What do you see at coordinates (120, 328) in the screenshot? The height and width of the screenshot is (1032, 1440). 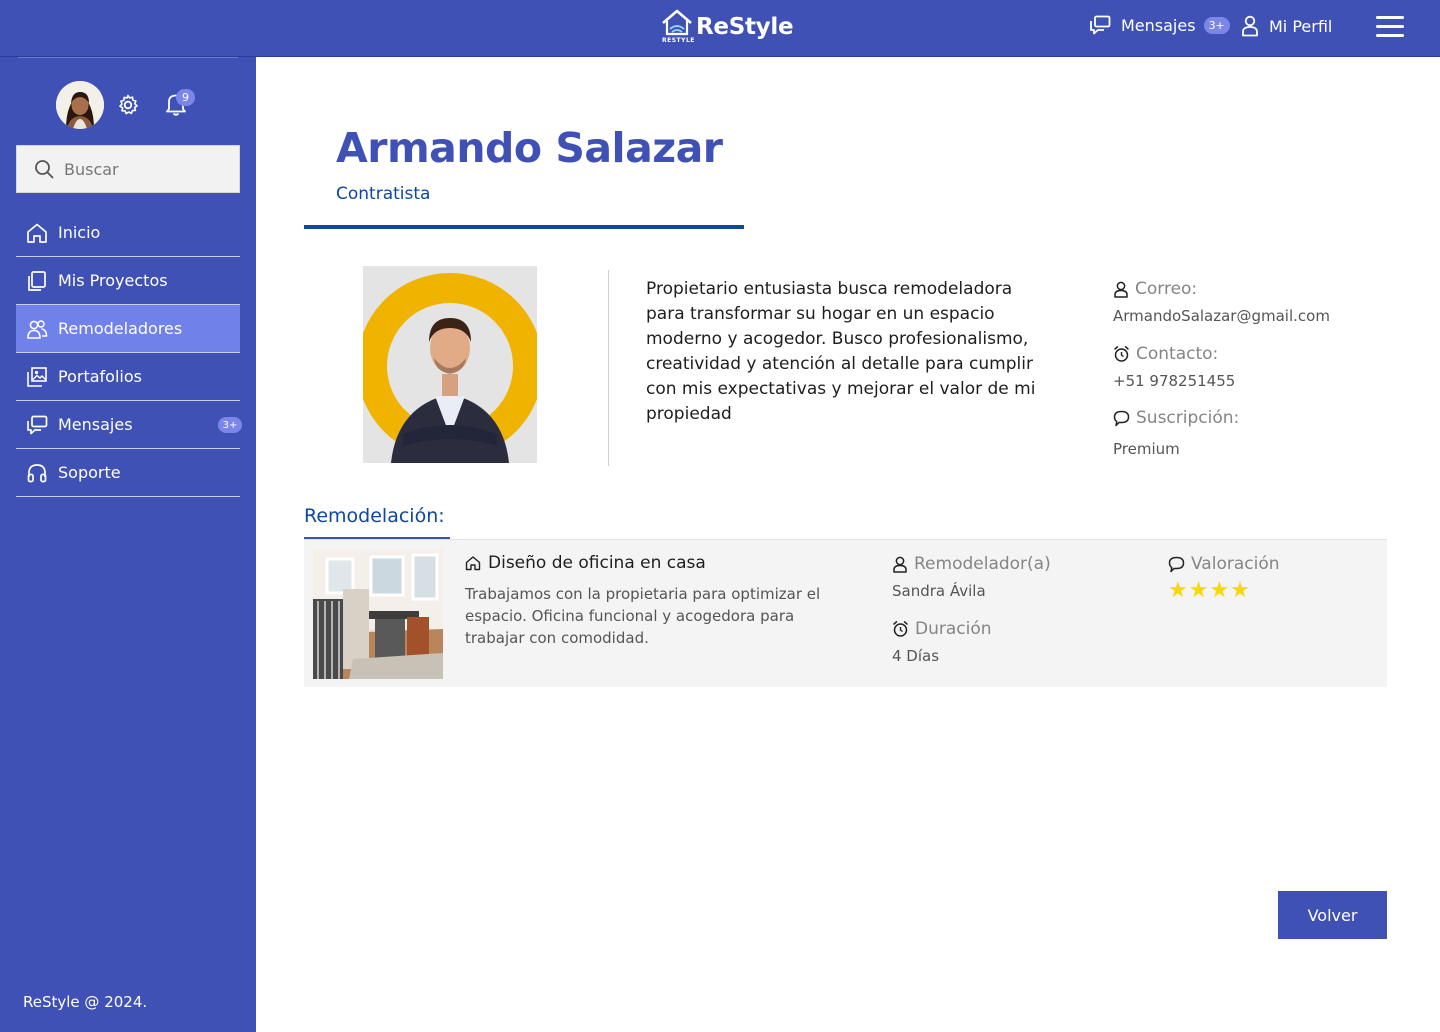 I see `sidebar-item-label: Remodeladores` at bounding box center [120, 328].